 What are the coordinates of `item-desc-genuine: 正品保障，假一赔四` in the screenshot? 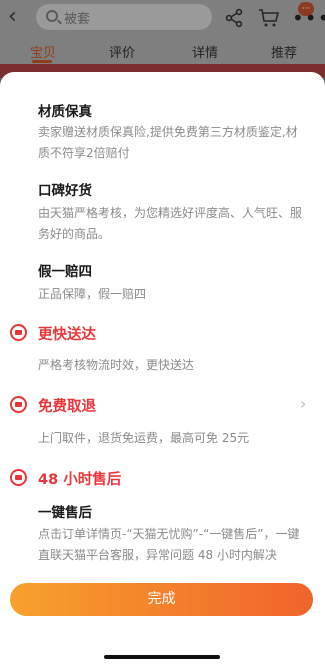 It's located at (92, 294).